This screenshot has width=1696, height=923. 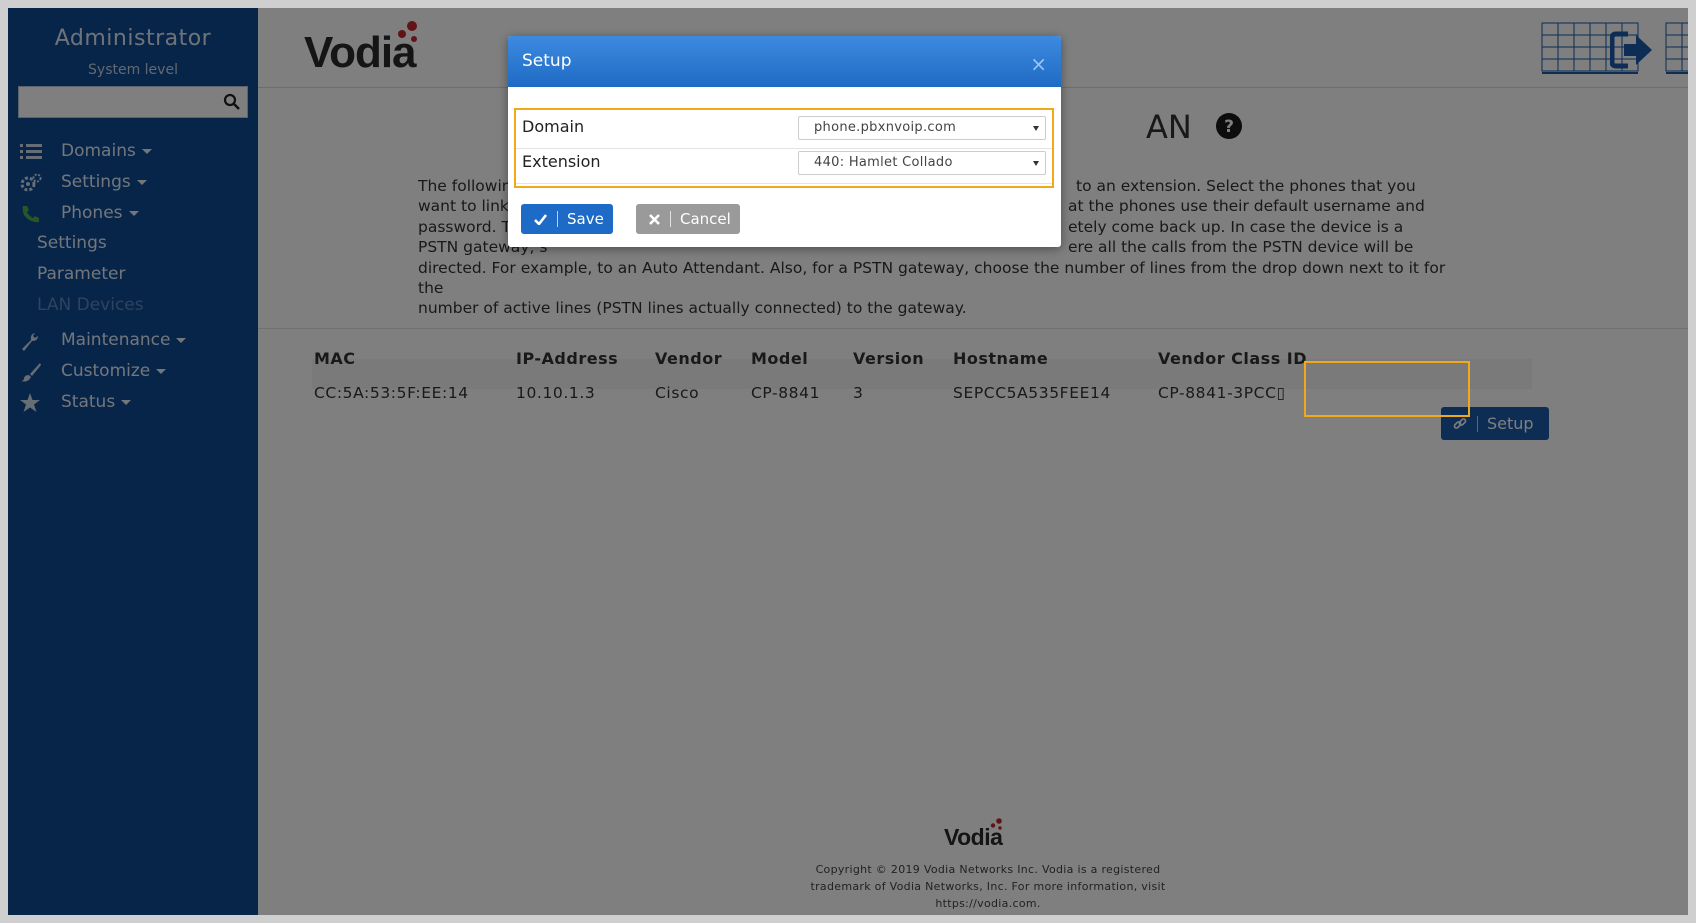 What do you see at coordinates (1387, 389) in the screenshot?
I see `row-setup-highlight` at bounding box center [1387, 389].